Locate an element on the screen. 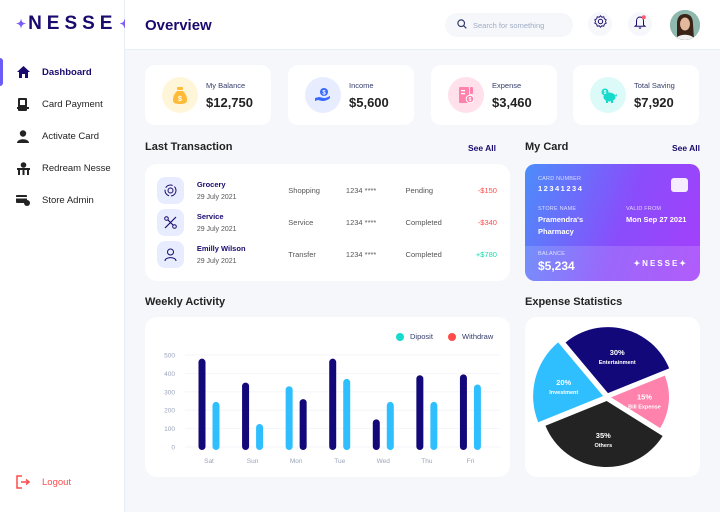 This screenshot has width=720, height=512. valid-from: Mon Sep 27 2021 is located at coordinates (656, 219).